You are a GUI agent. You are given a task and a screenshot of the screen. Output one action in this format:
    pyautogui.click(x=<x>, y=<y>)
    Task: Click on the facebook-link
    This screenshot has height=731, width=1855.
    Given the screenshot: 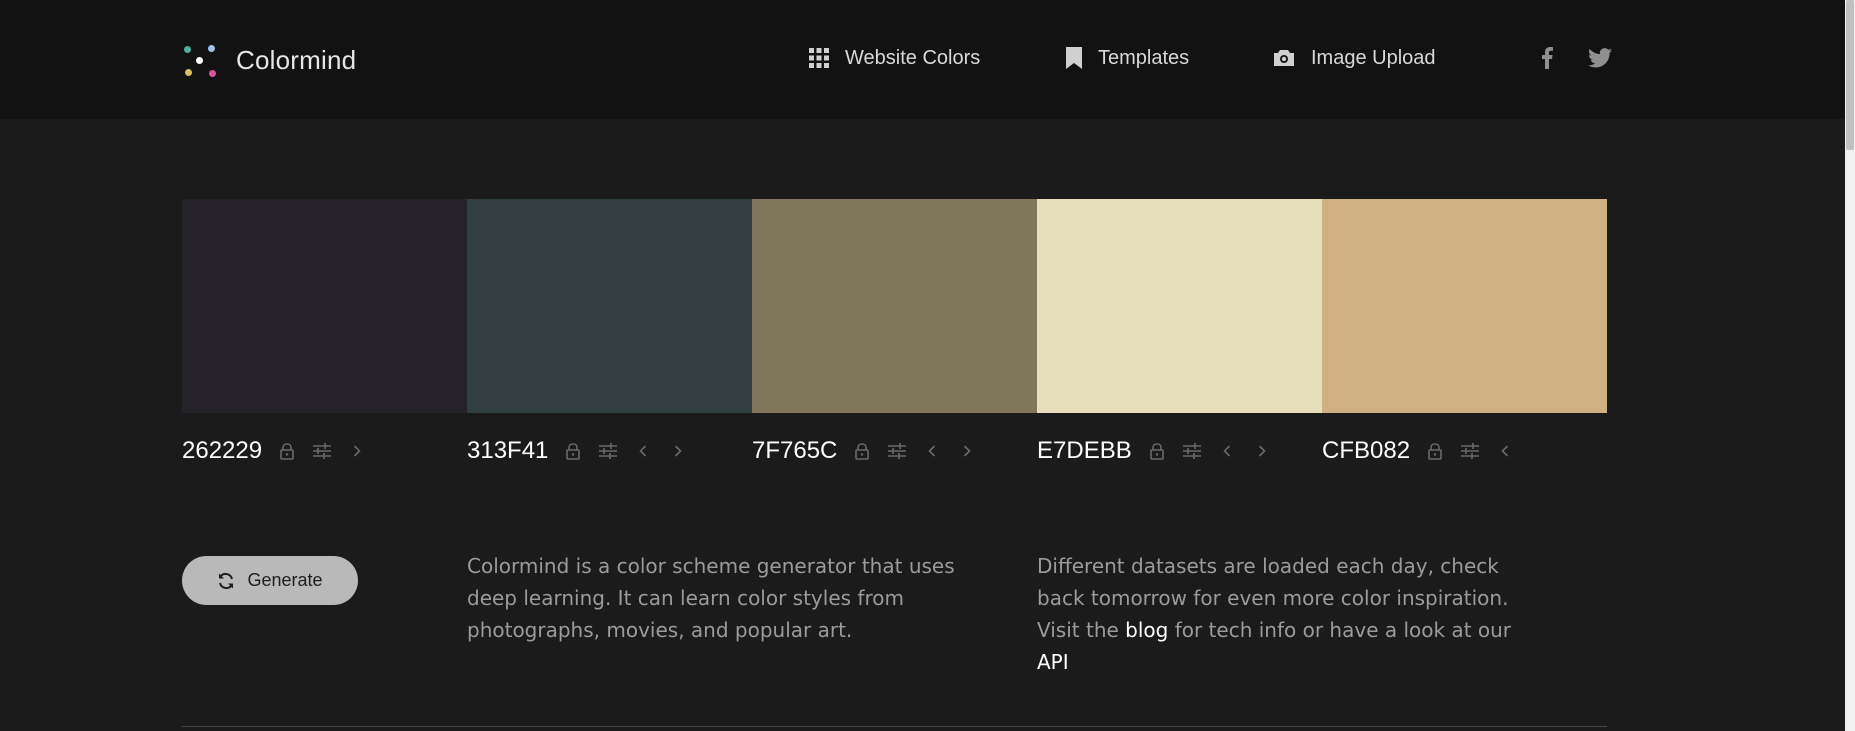 What is the action you would take?
    pyautogui.click(x=1547, y=58)
    